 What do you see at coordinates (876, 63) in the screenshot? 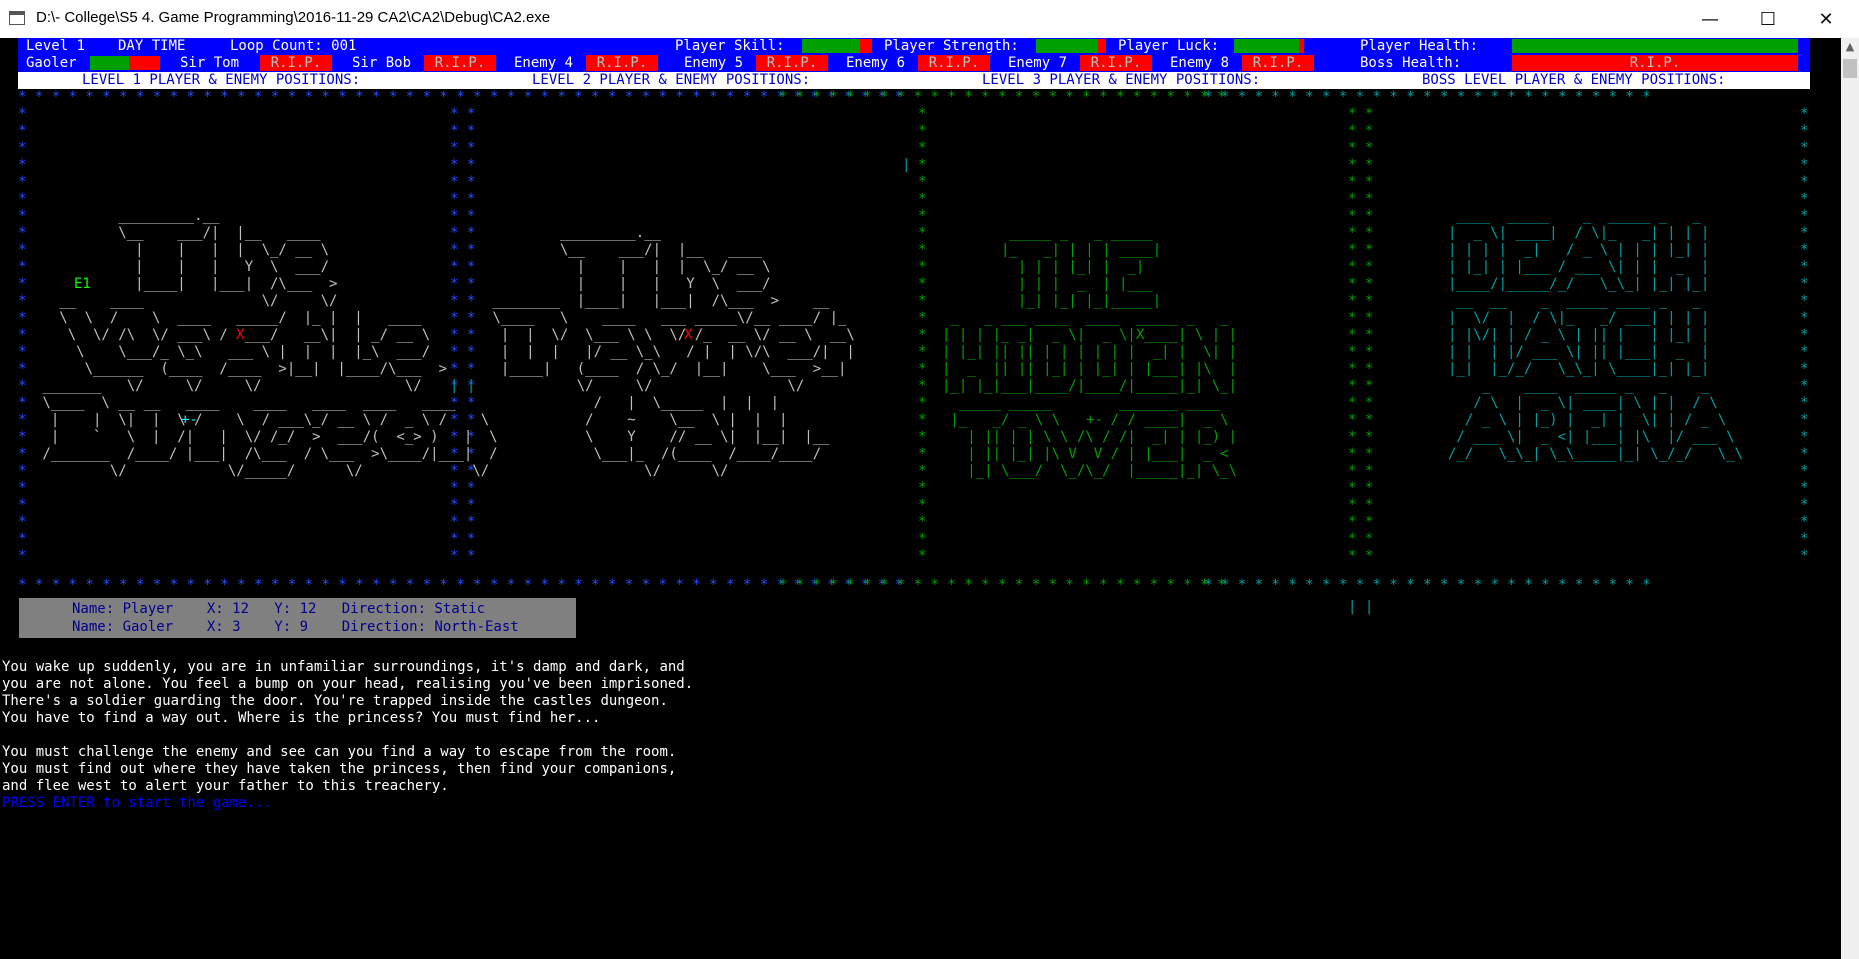
I see `enemy6-label: Enemy 6` at bounding box center [876, 63].